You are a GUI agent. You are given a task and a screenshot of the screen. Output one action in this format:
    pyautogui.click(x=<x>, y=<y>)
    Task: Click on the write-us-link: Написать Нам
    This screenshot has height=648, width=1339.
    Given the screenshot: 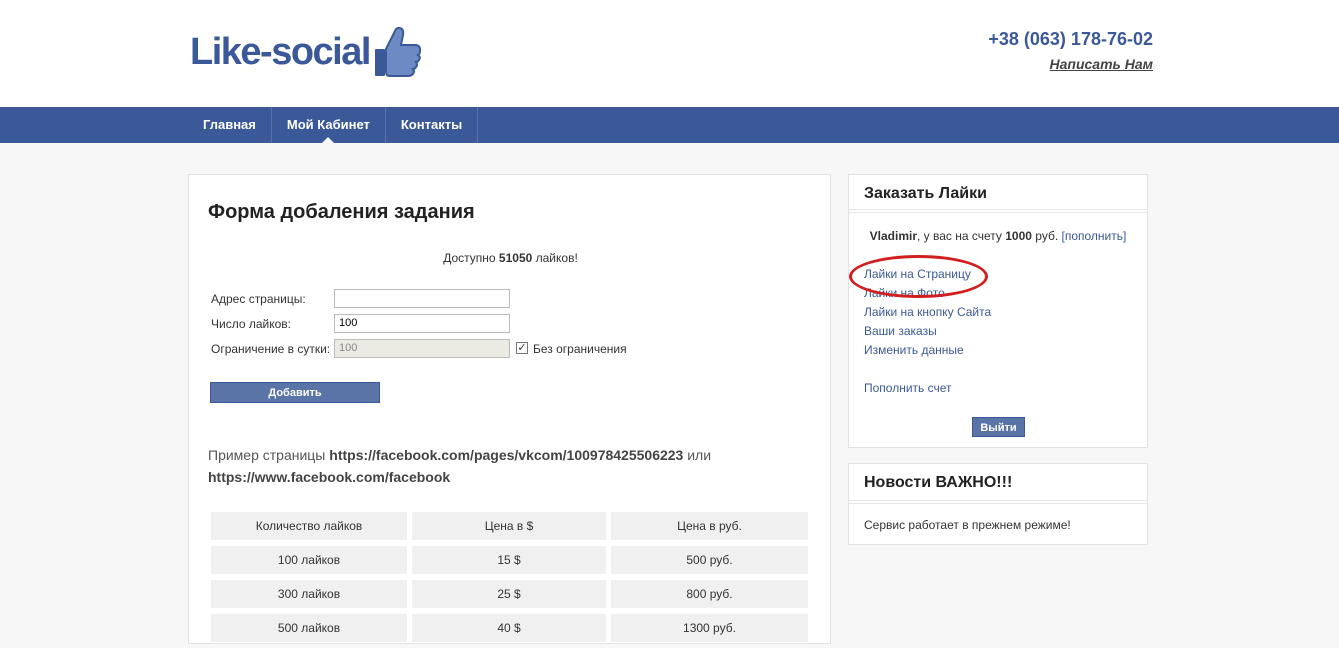 What is the action you would take?
    pyautogui.click(x=1101, y=64)
    